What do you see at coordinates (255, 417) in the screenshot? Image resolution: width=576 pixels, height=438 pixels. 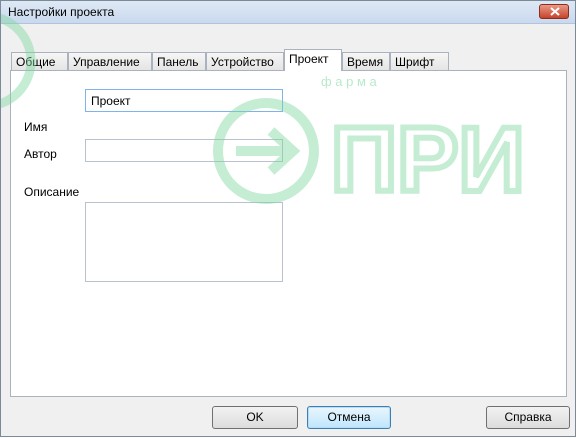 I see `ok-button: OK` at bounding box center [255, 417].